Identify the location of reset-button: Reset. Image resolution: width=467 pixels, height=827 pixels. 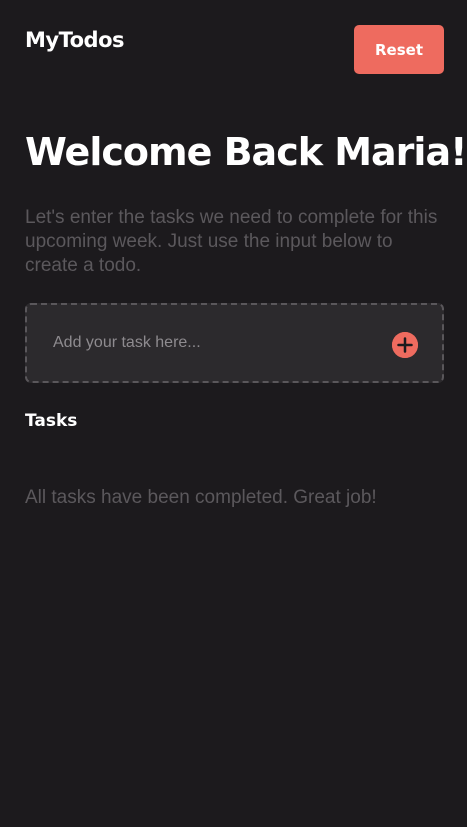
(399, 49).